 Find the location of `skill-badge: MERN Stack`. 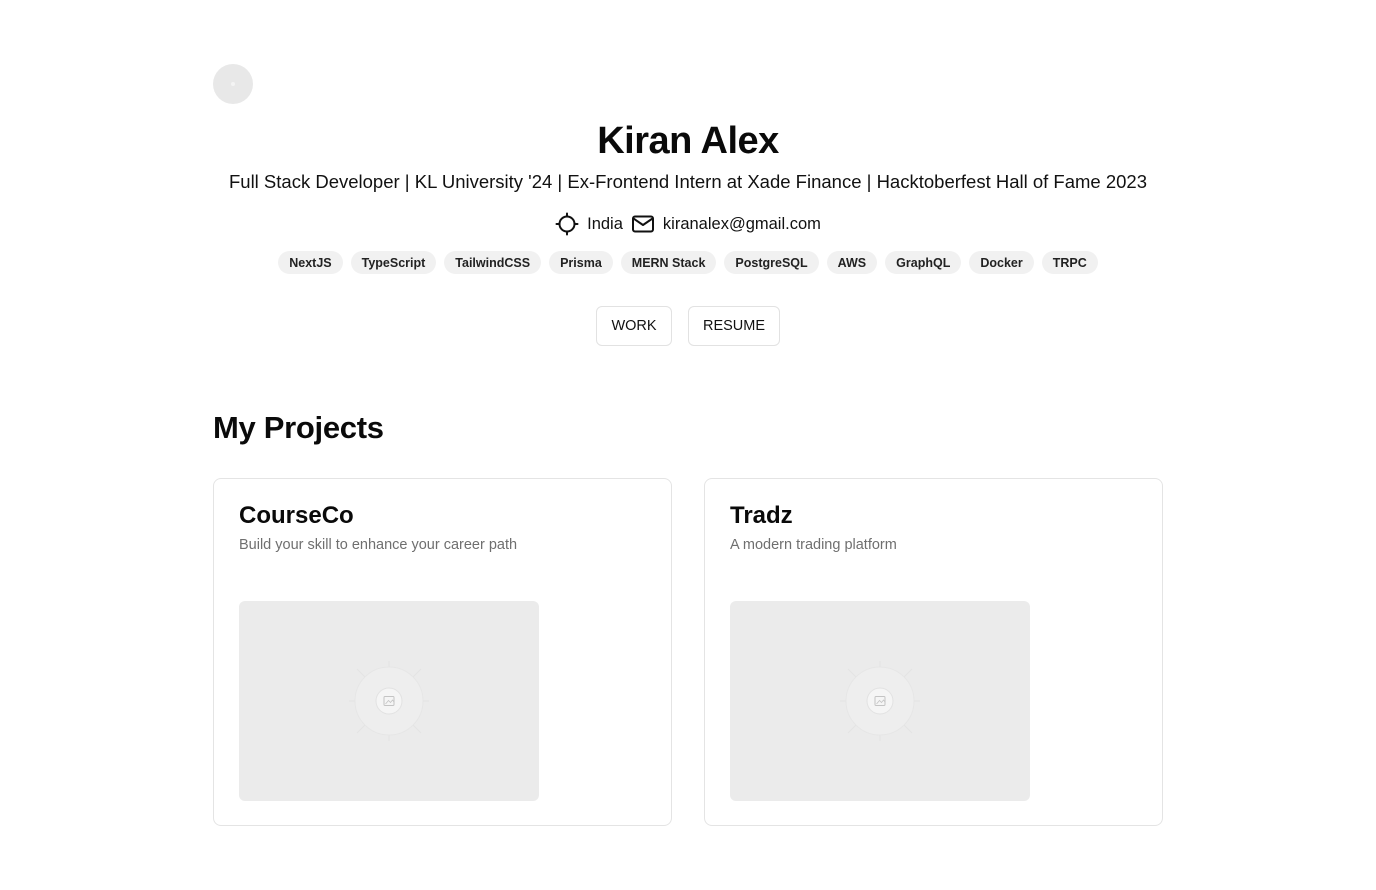

skill-badge: MERN Stack is located at coordinates (668, 262).